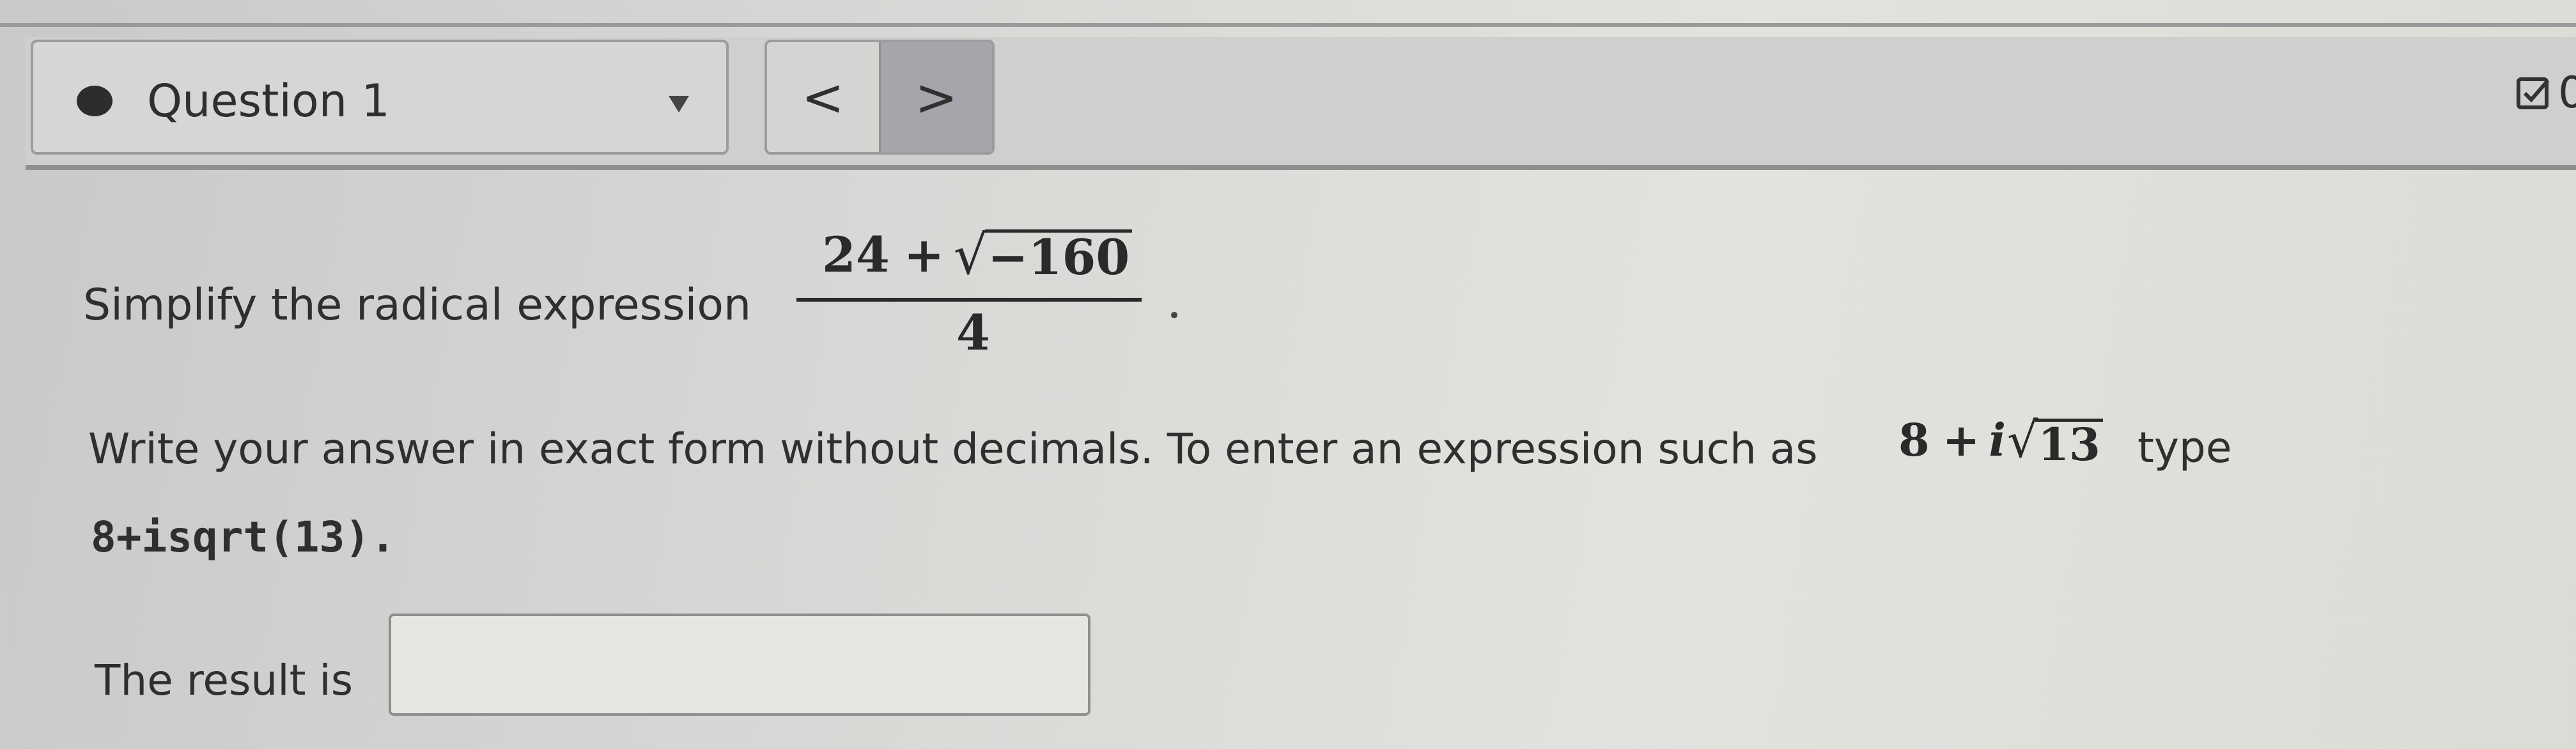 The width and height of the screenshot is (2576, 749). I want to click on example-square-root: √ 13, so click(2055, 441).